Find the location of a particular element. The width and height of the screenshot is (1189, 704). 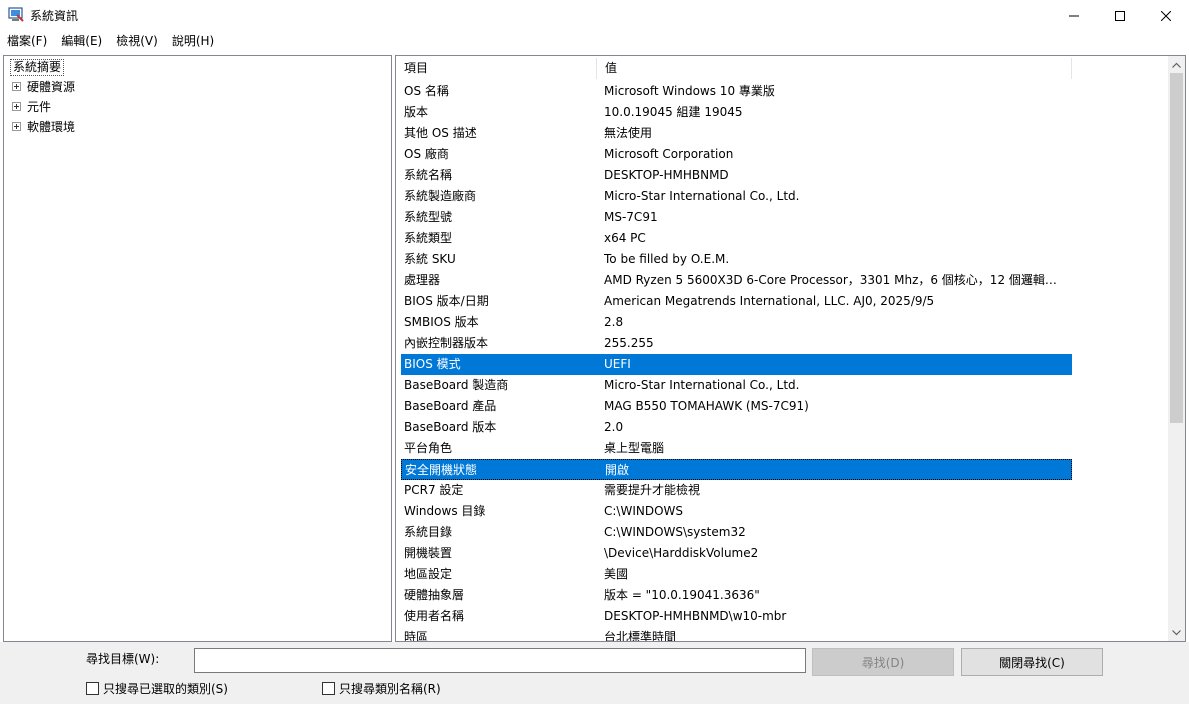

column-header-value: 值 is located at coordinates (834, 68).